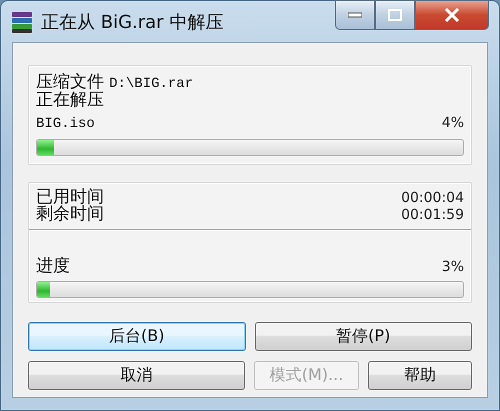 The image size is (500, 411). I want to click on close-icon, so click(452, 15).